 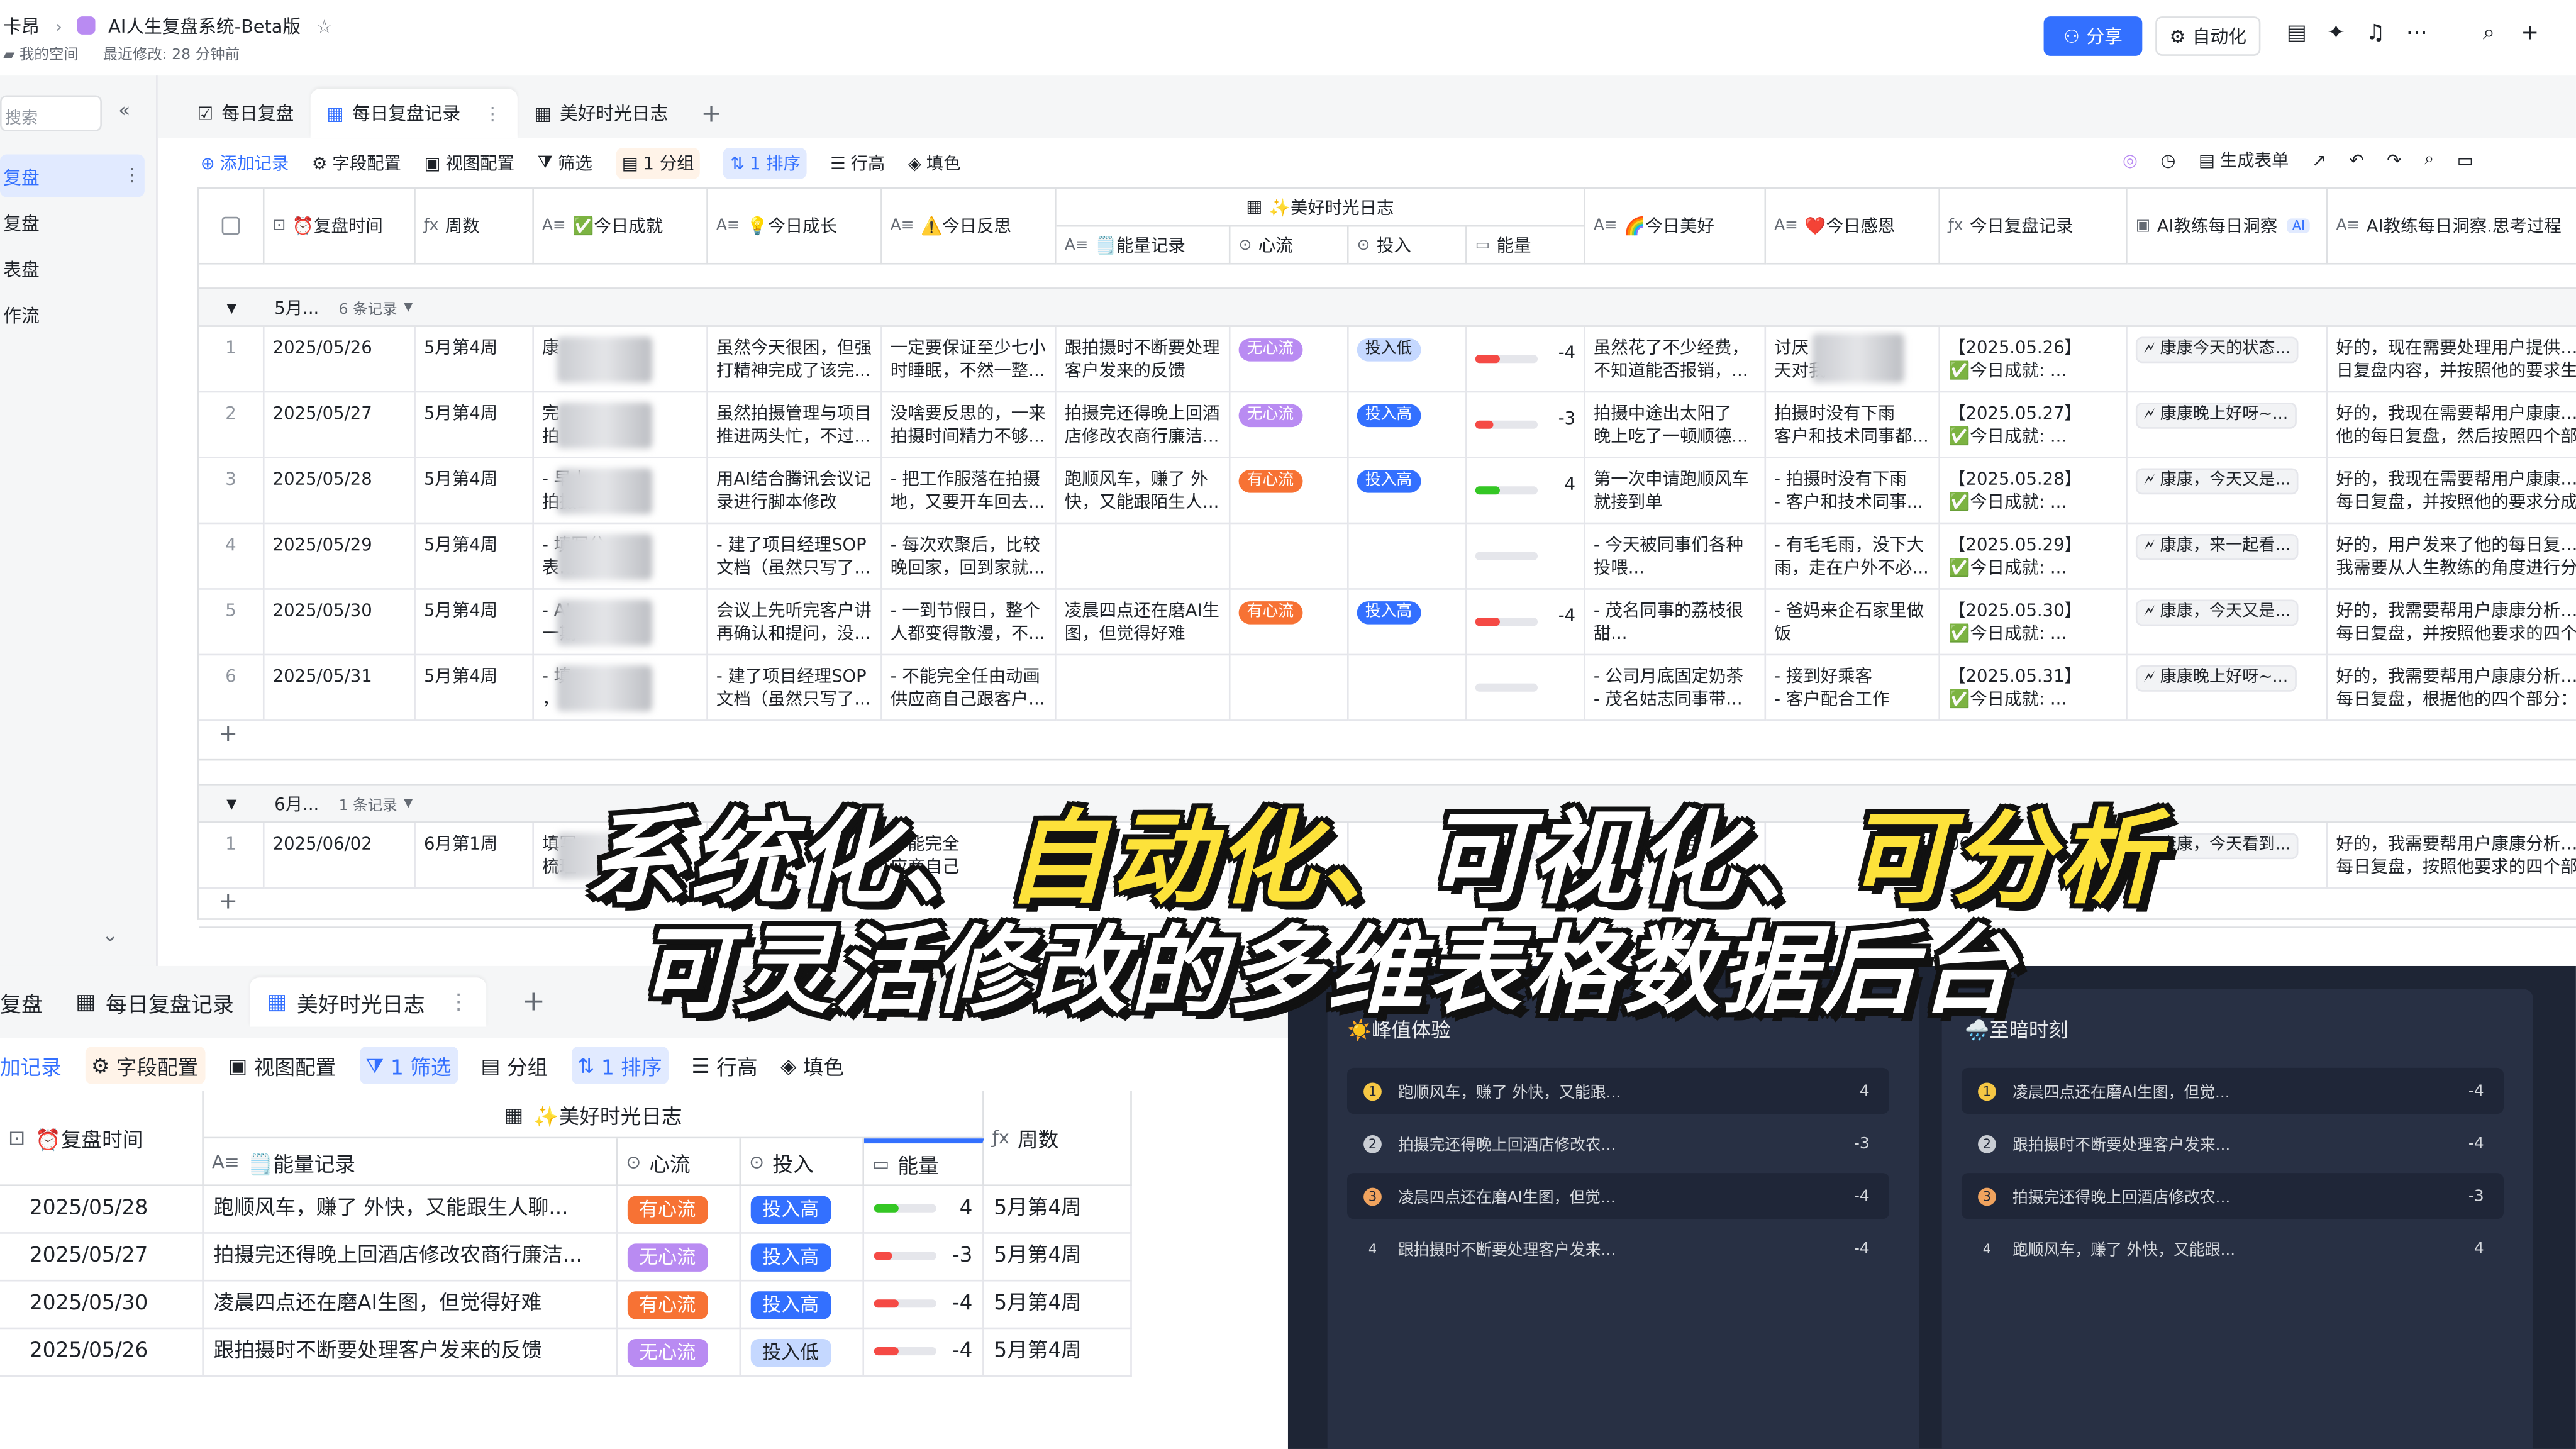 What do you see at coordinates (340, 359) in the screenshot?
I see `cell-review-time: 2025/05/26` at bounding box center [340, 359].